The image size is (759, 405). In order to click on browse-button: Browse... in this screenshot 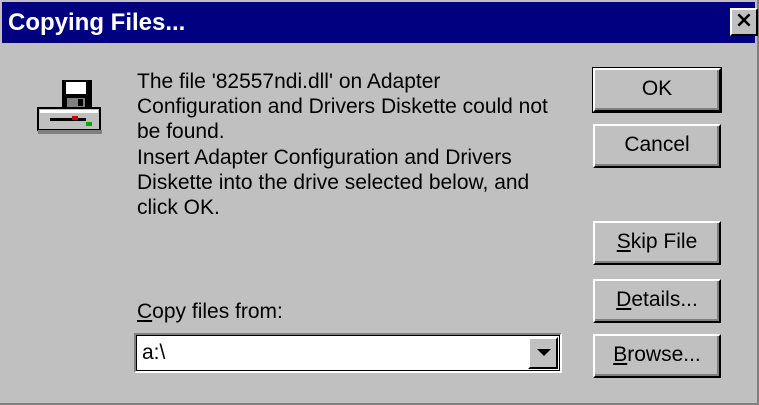, I will do `click(657, 356)`.